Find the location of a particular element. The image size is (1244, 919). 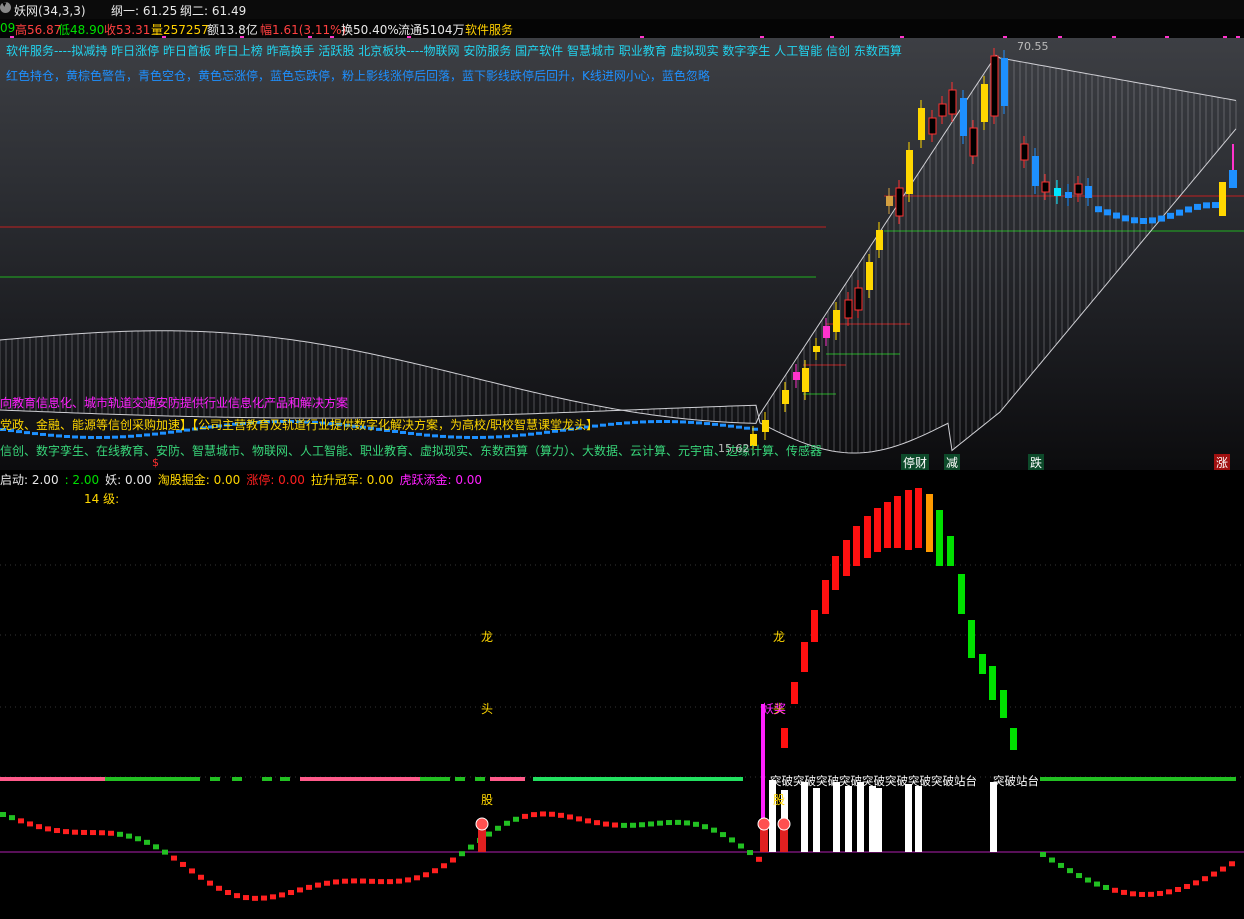

tag-stop-finance: 停财 is located at coordinates (915, 462).